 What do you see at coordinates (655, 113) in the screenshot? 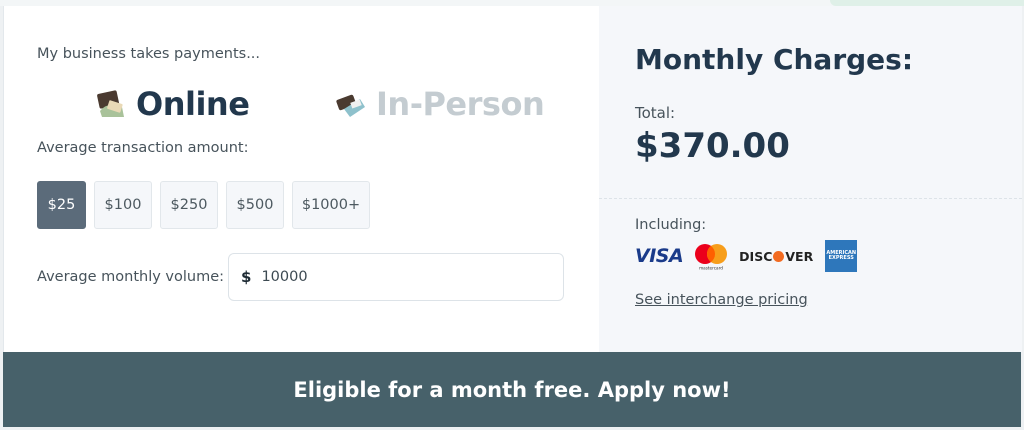
I see `total-label: Total:` at bounding box center [655, 113].